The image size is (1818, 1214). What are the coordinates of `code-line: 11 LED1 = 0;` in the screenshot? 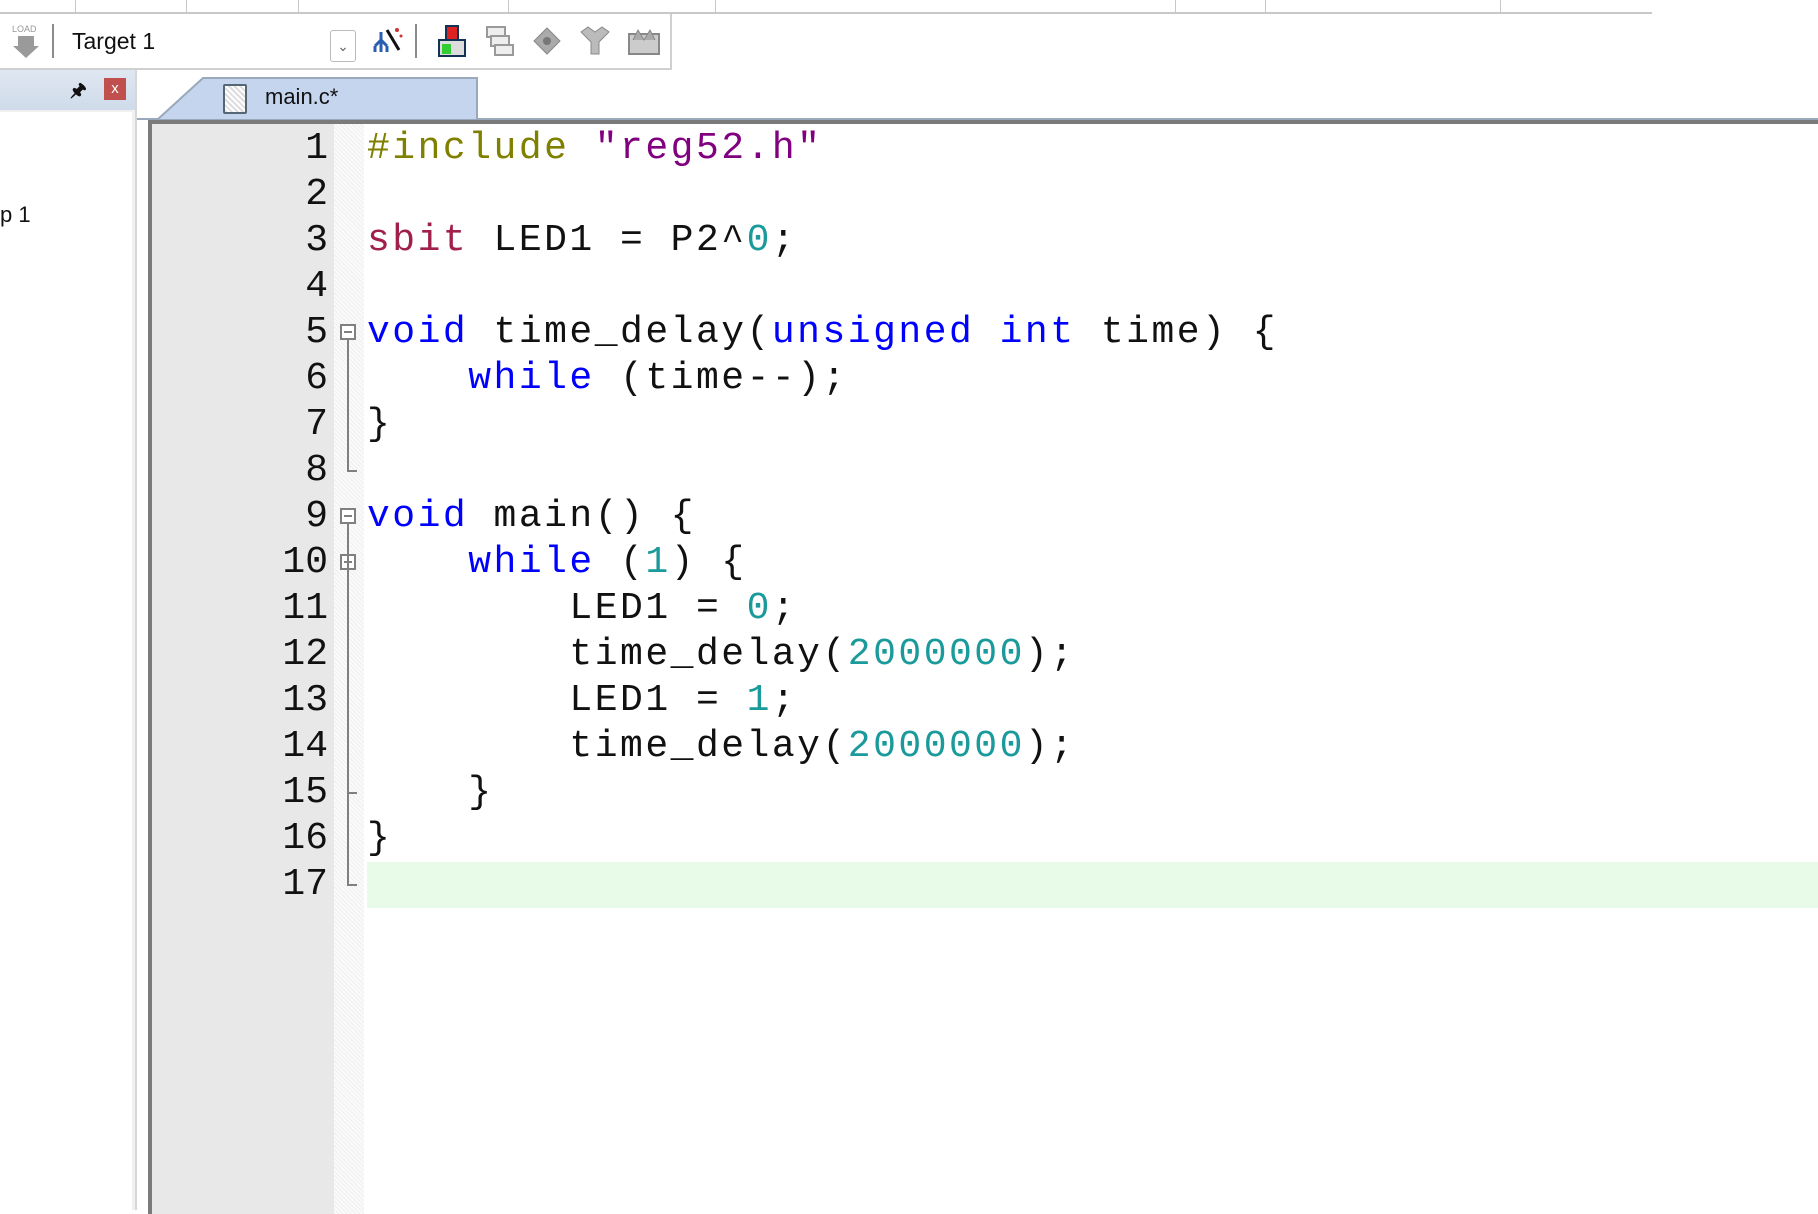 It's located at (985, 609).